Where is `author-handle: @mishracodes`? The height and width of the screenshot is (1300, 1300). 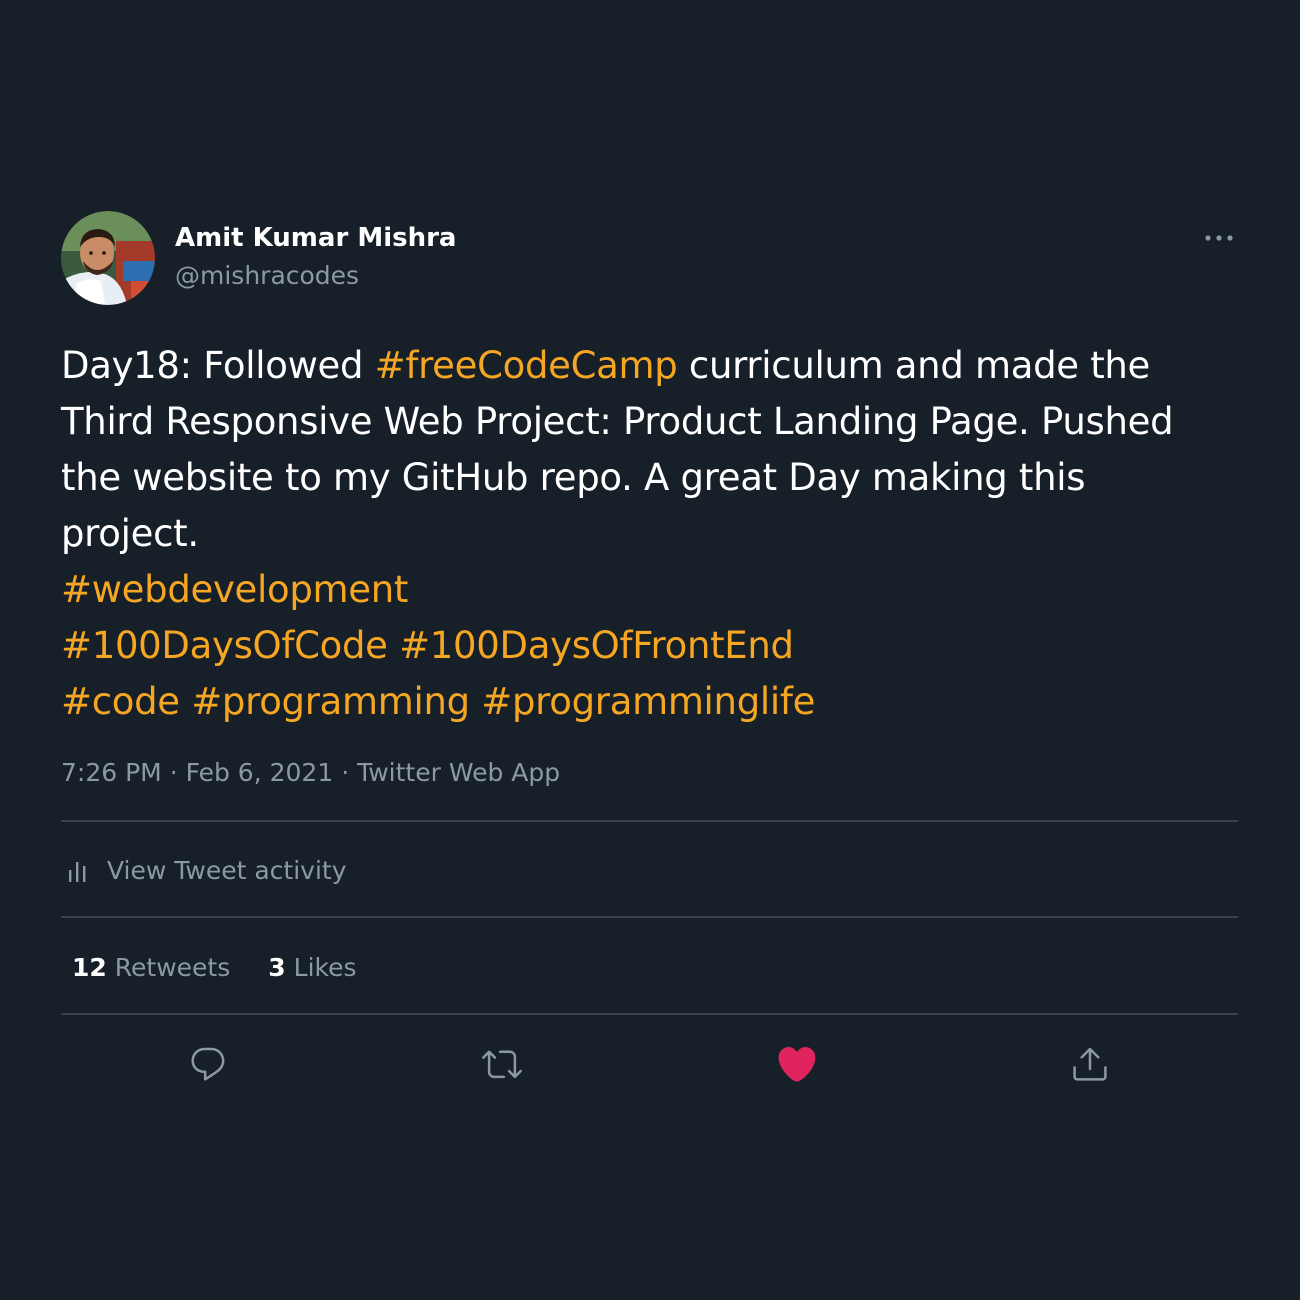 author-handle: @mishracodes is located at coordinates (267, 276).